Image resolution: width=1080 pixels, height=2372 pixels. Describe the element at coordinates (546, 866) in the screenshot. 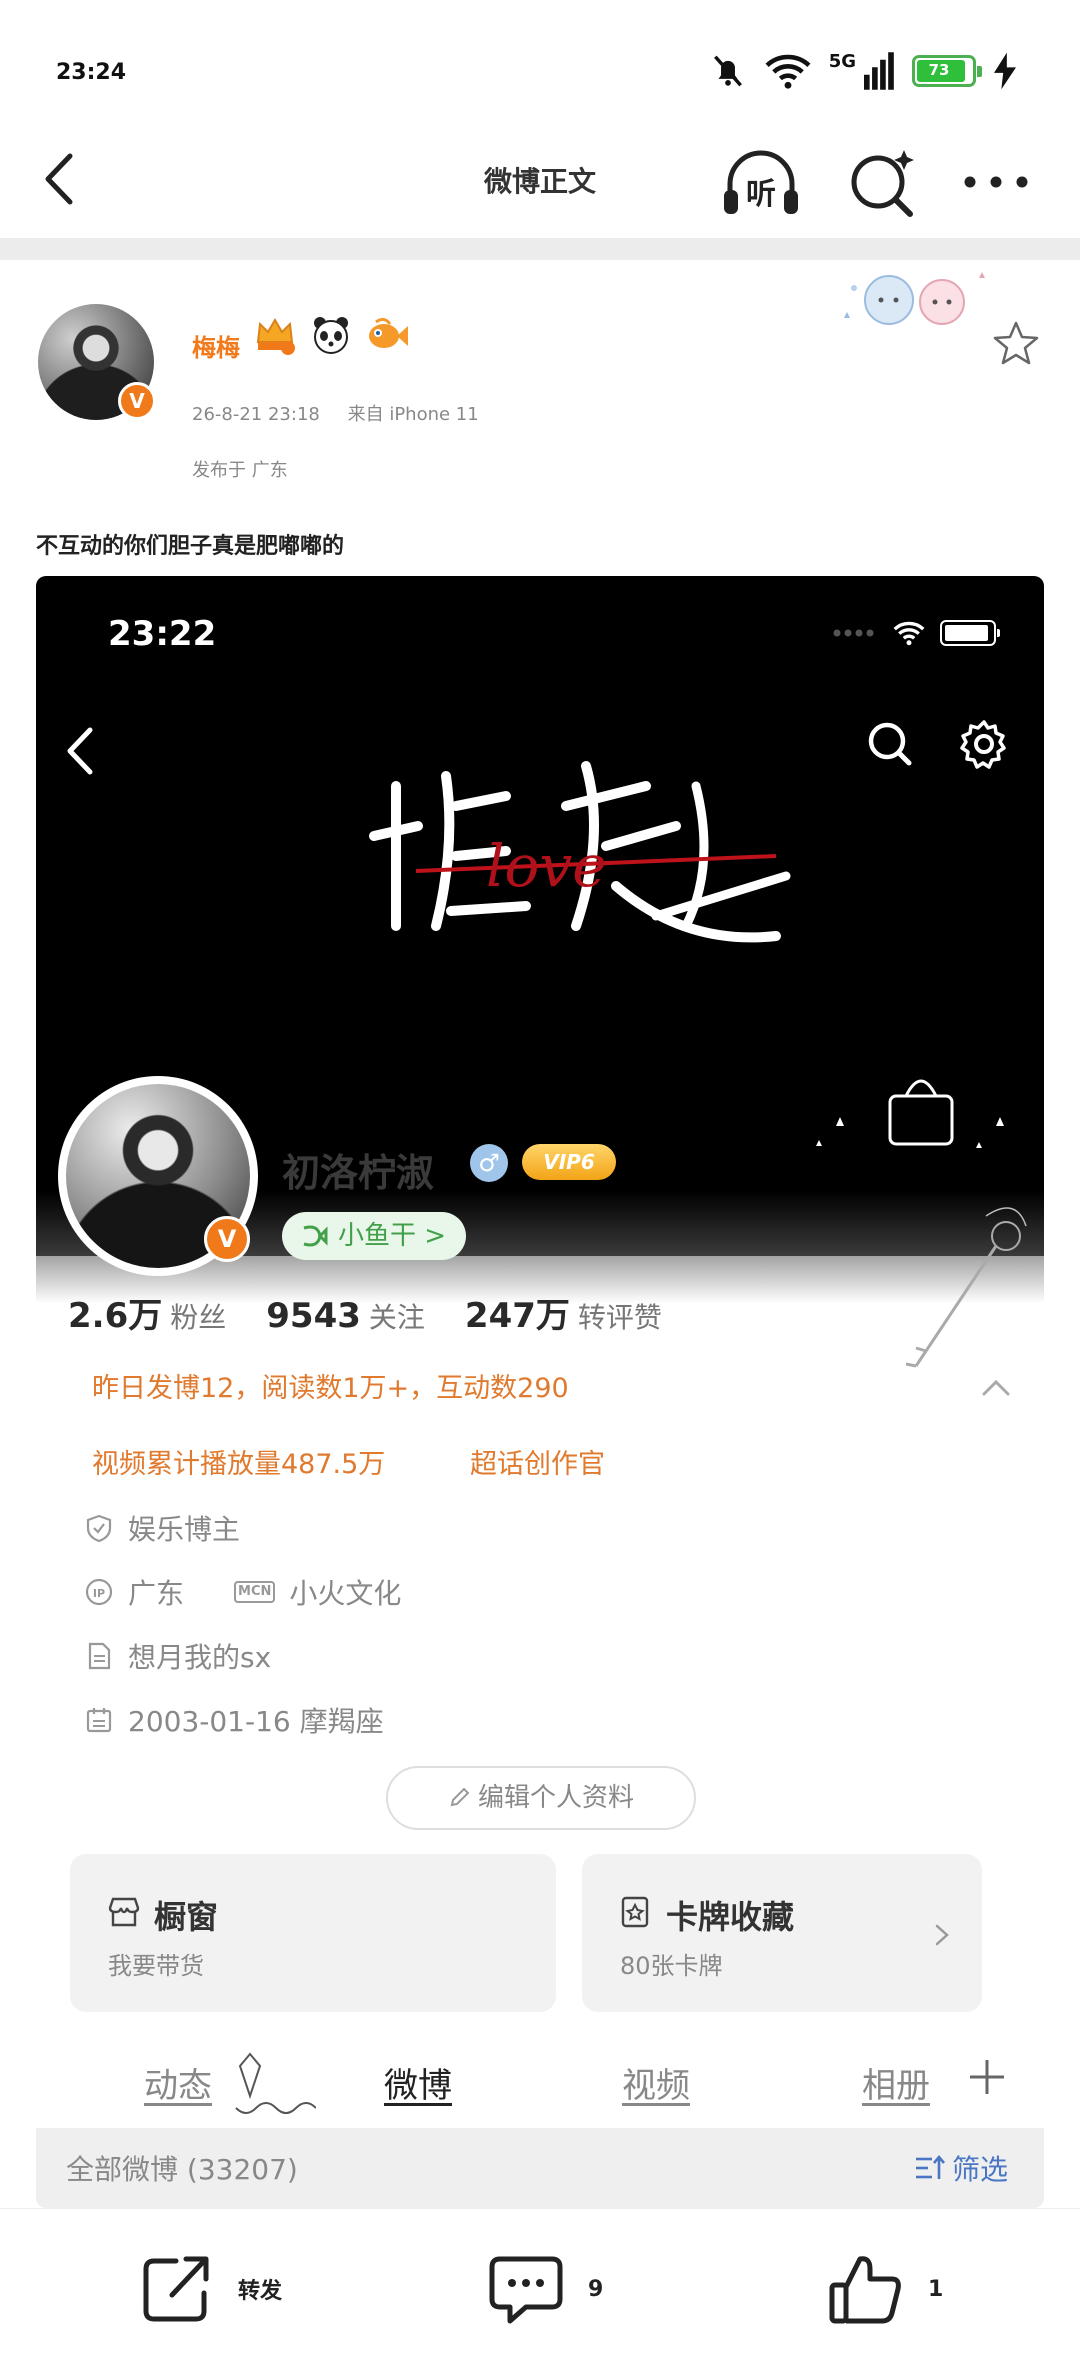

I see `calligraphy-love-text: love` at that location.